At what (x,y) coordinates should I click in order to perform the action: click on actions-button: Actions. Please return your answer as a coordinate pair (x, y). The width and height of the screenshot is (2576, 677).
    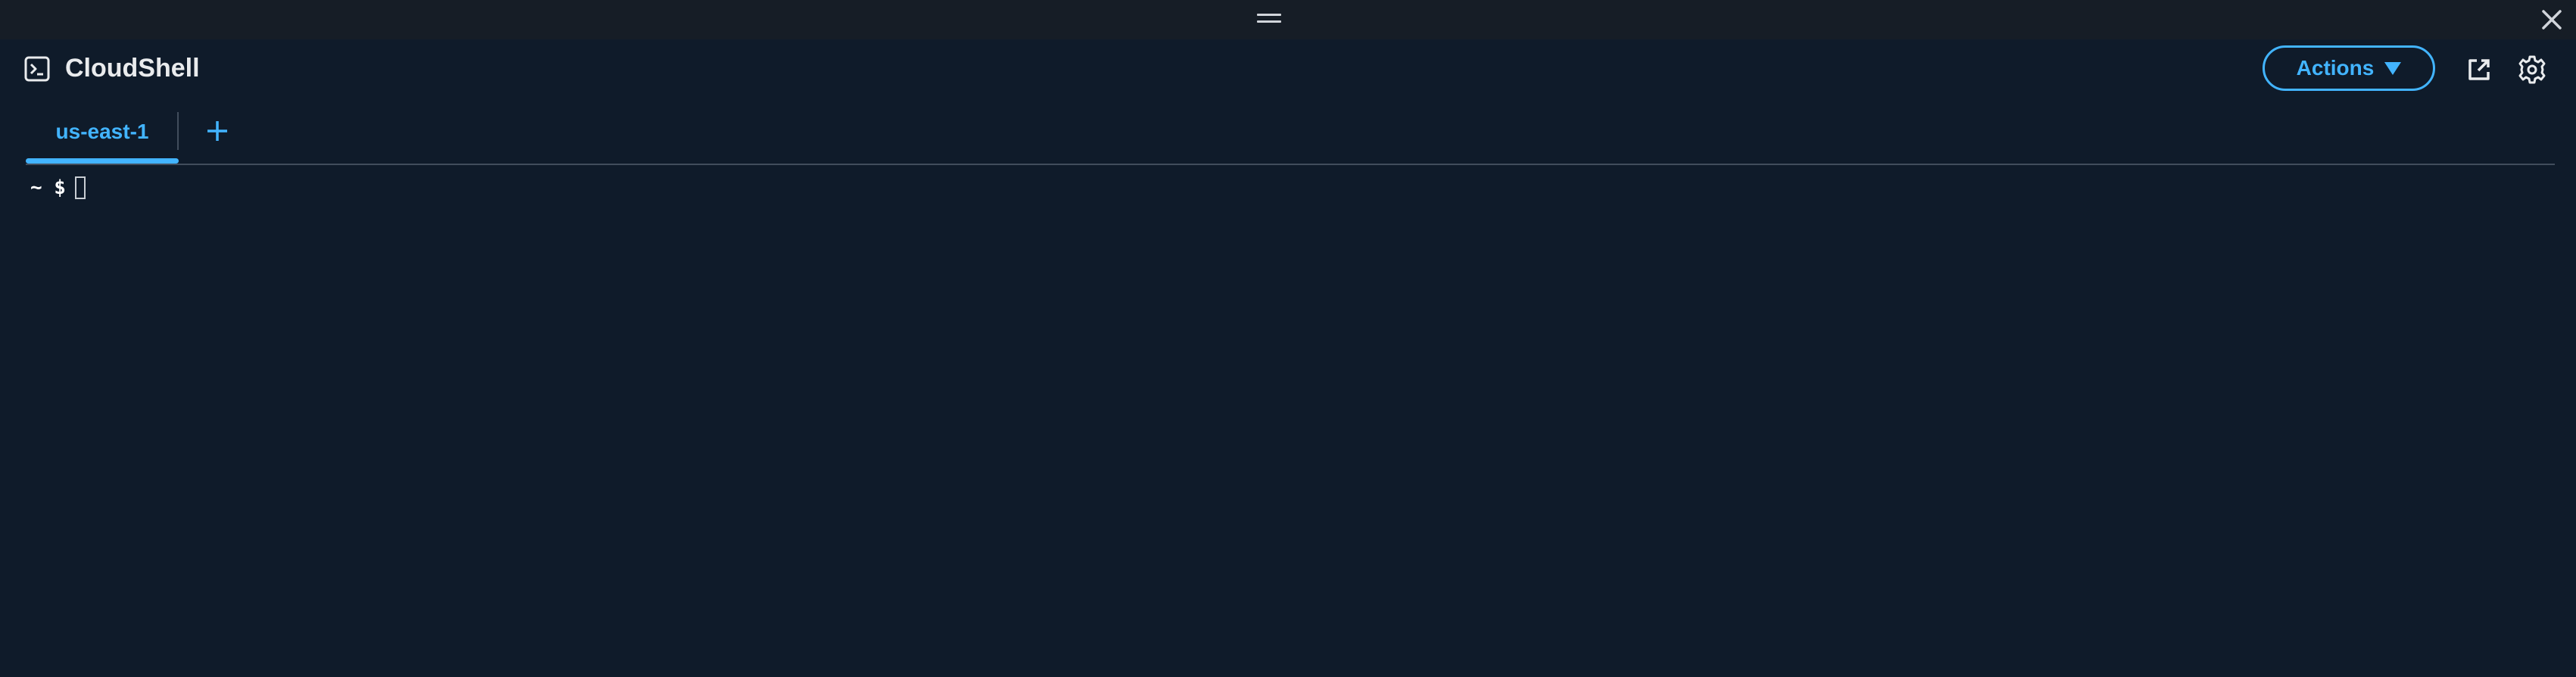
    Looking at the image, I should click on (2349, 68).